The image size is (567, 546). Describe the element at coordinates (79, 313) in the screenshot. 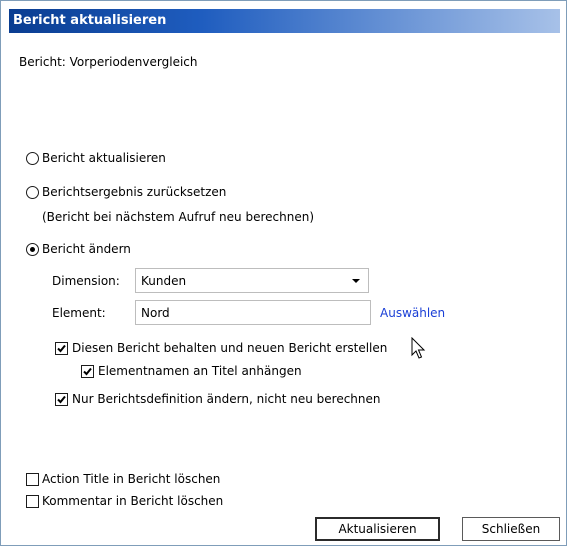

I see `element-label: Element:` at that location.